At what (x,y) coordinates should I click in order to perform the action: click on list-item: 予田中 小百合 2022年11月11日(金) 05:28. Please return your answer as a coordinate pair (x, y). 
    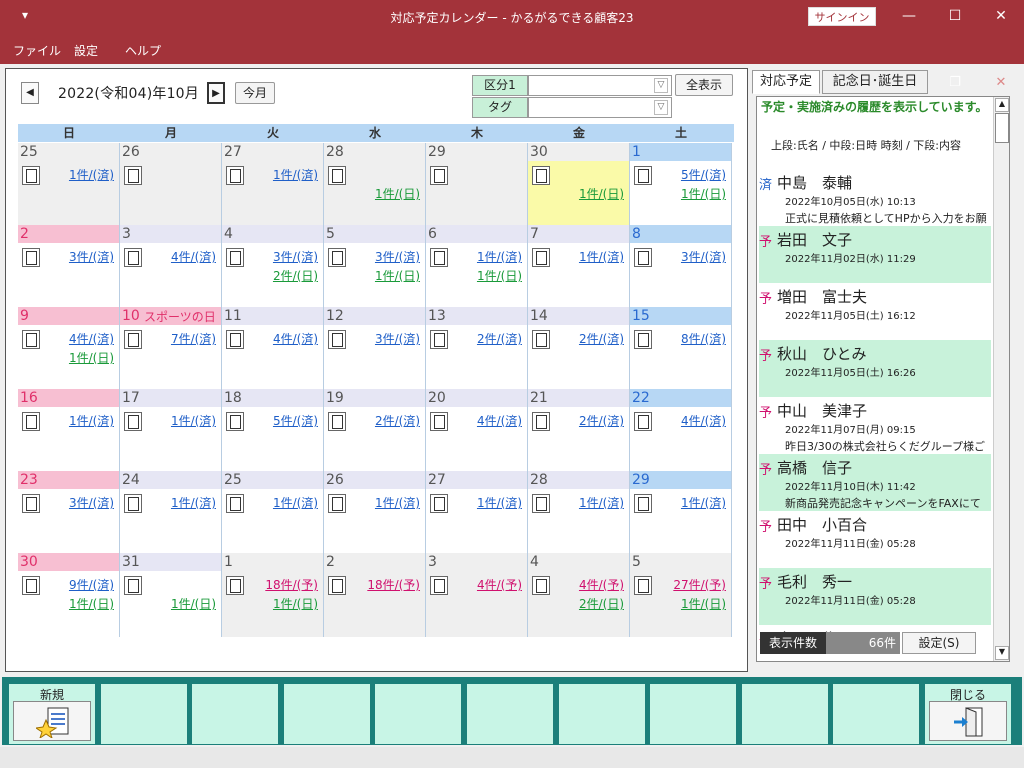
    Looking at the image, I should click on (875, 539).